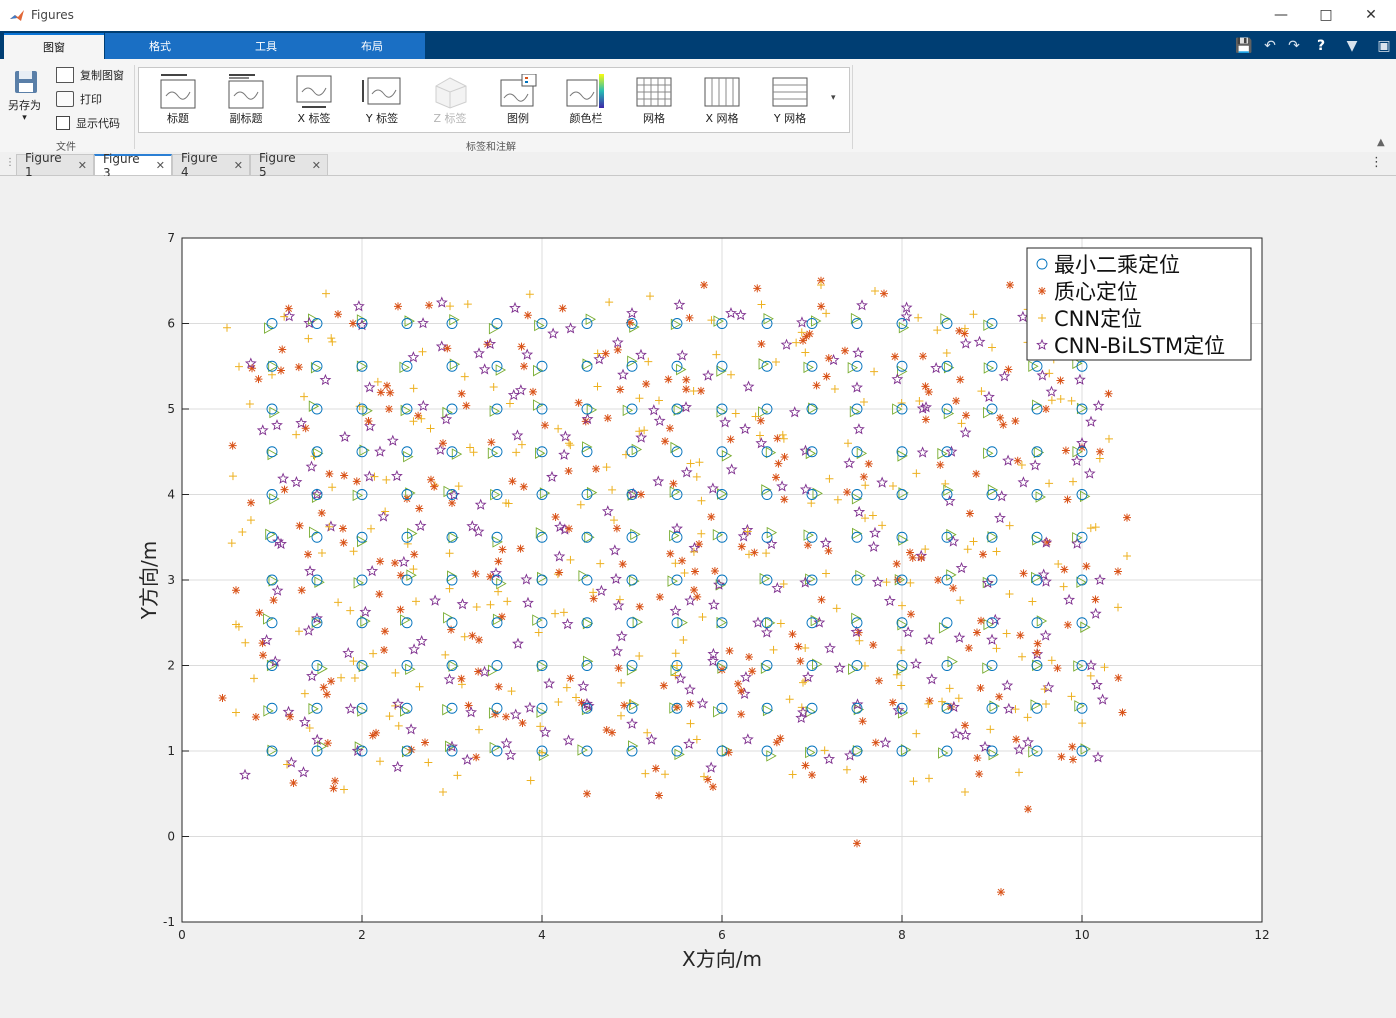 This screenshot has height=1018, width=1396. Describe the element at coordinates (171, 324) in the screenshot. I see `y-tick-label: 6` at that location.